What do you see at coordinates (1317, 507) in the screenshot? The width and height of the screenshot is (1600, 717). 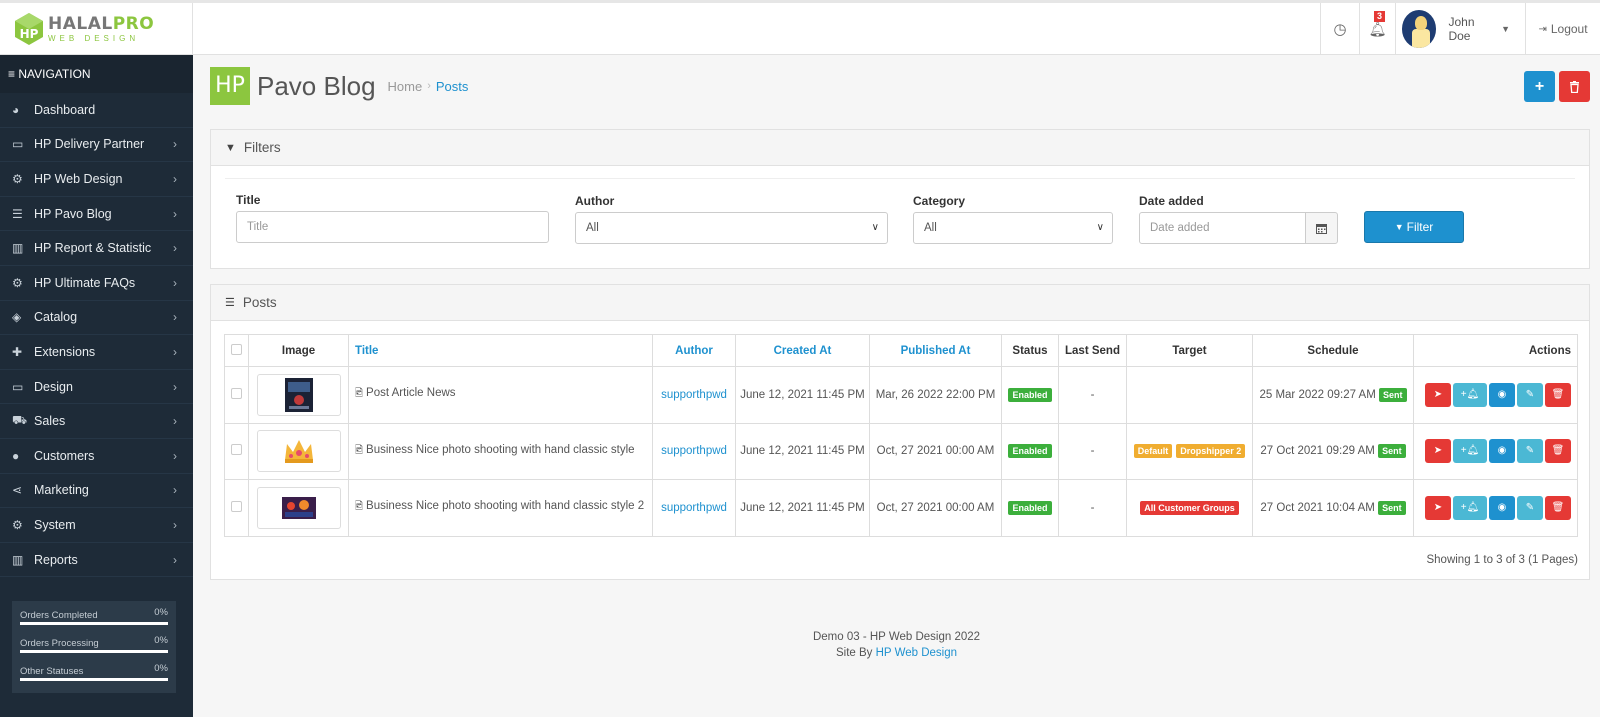 I see `post-schedule: 27 Oct 2021 10:04 AM` at bounding box center [1317, 507].